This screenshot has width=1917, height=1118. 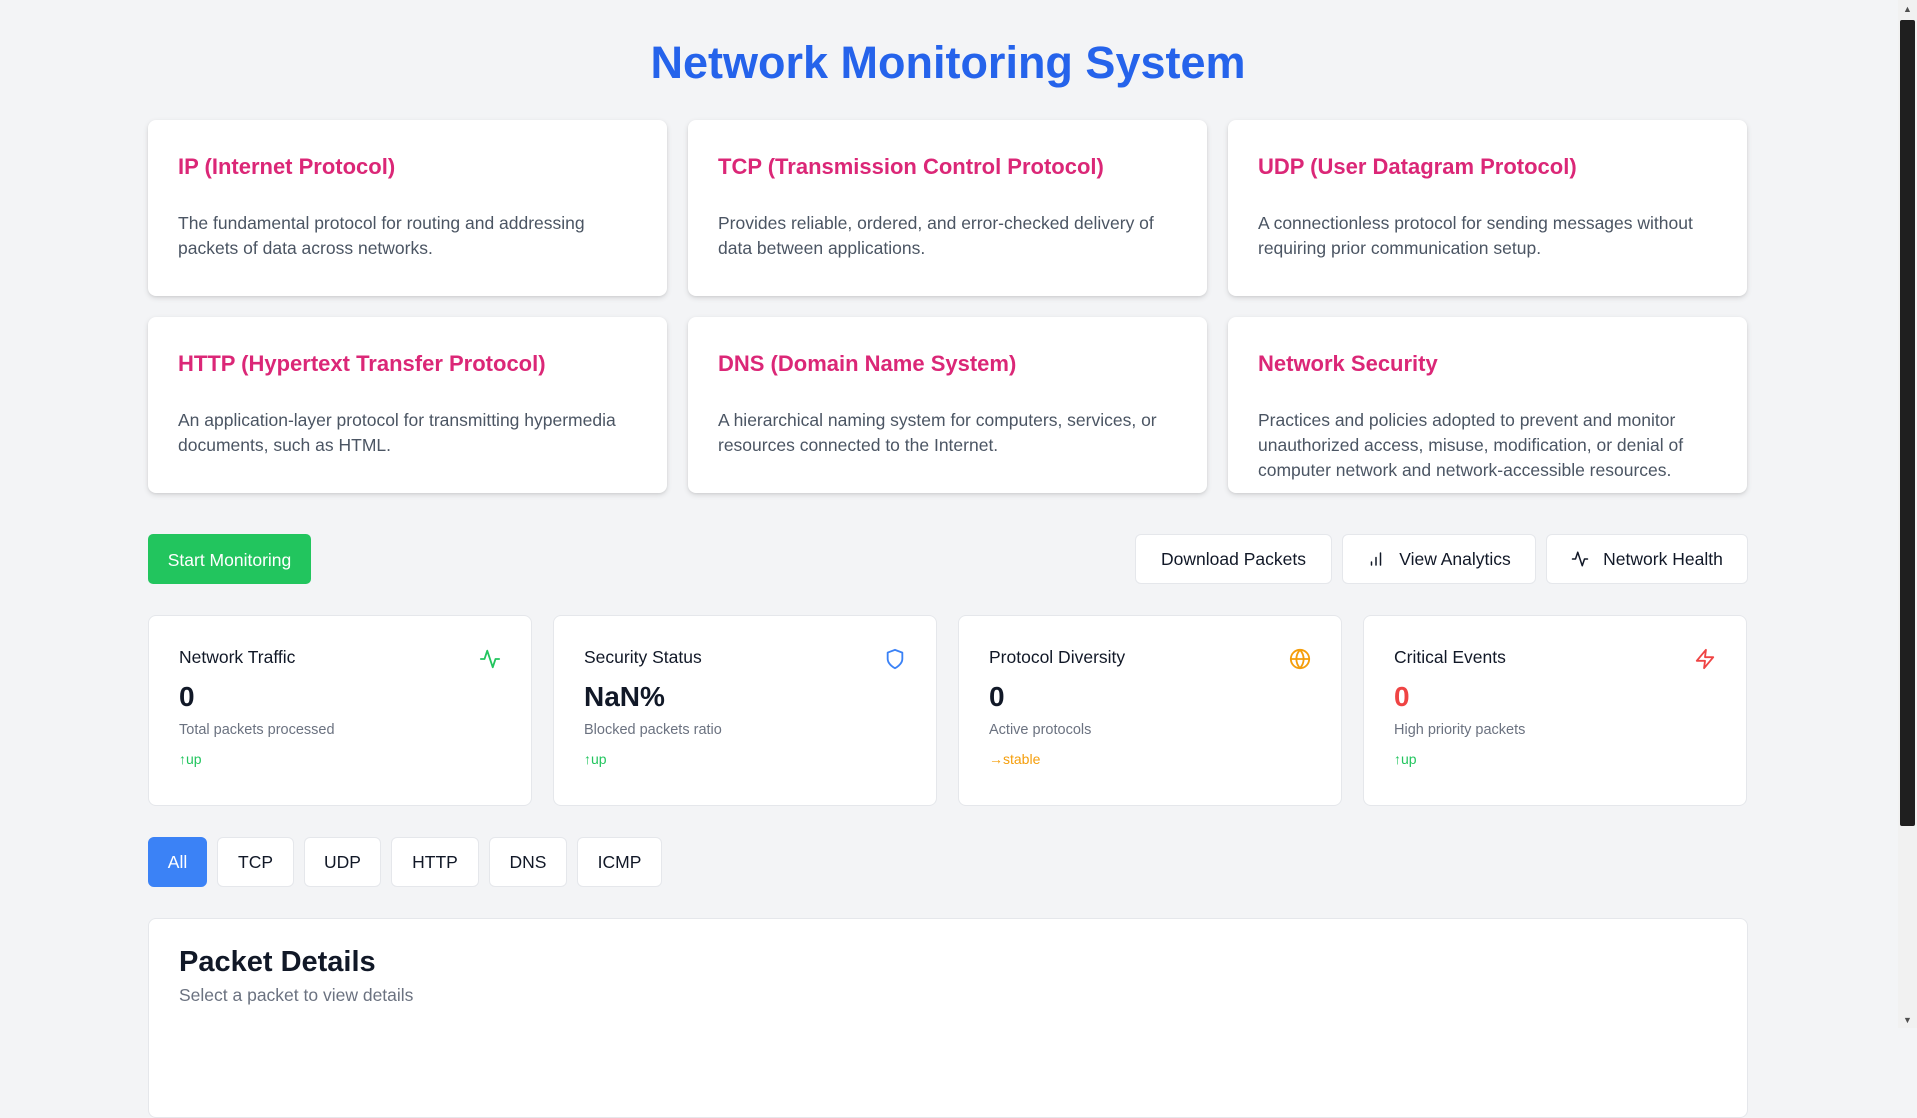 I want to click on stat-description: Total packets processed, so click(x=257, y=730).